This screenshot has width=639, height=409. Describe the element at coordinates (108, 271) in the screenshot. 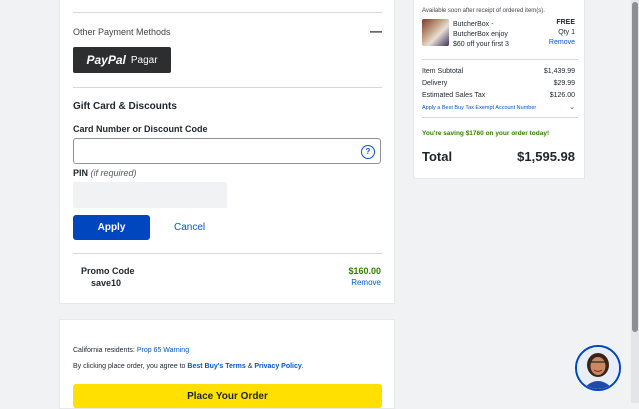

I see `promo-code-label: Promo Code` at that location.